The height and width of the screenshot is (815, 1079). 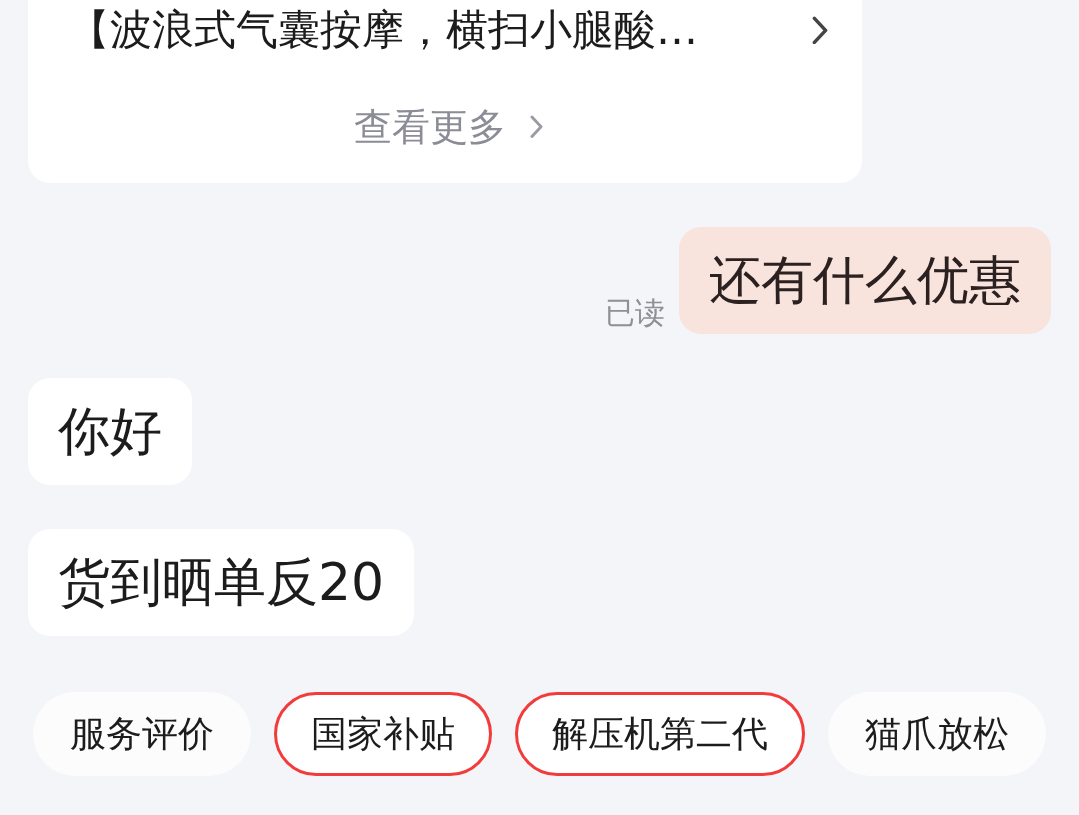 I want to click on quick-reply-button: 服务评价, so click(x=142, y=734).